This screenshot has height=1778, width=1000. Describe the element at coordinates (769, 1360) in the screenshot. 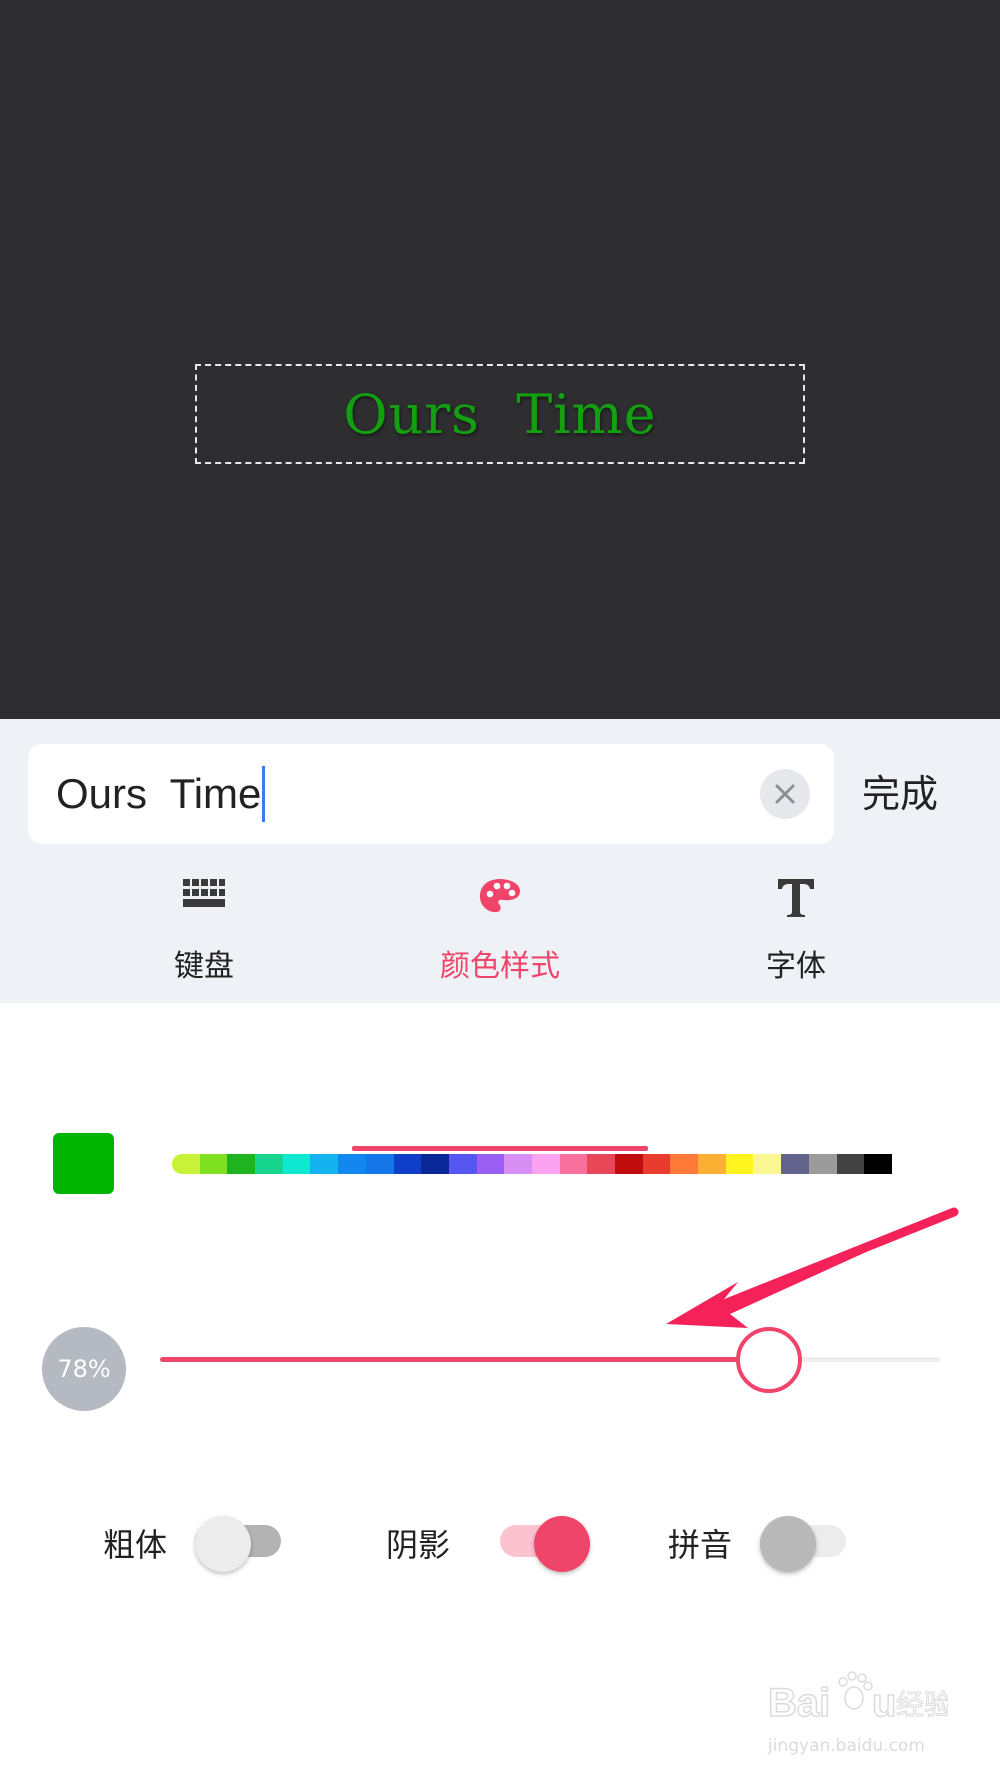

I see `opacity-slider-thumb` at that location.